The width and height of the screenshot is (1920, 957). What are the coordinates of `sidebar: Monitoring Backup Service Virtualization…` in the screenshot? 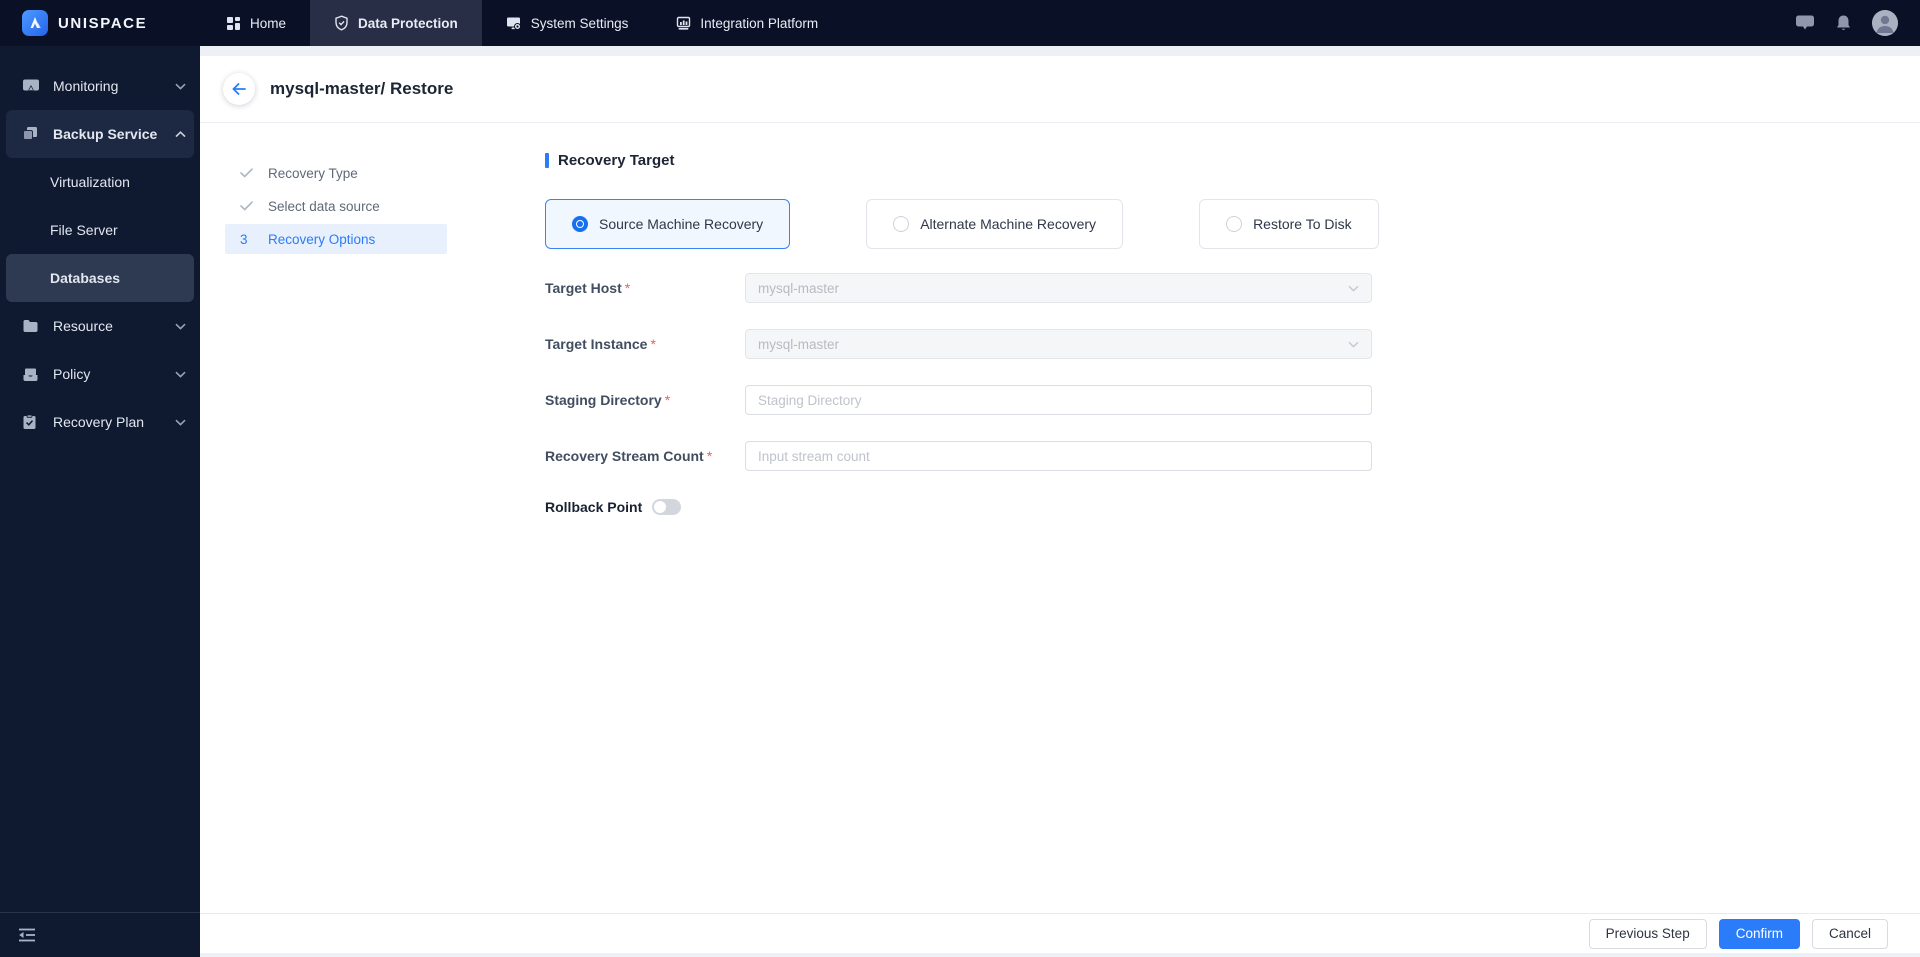 It's located at (100, 501).